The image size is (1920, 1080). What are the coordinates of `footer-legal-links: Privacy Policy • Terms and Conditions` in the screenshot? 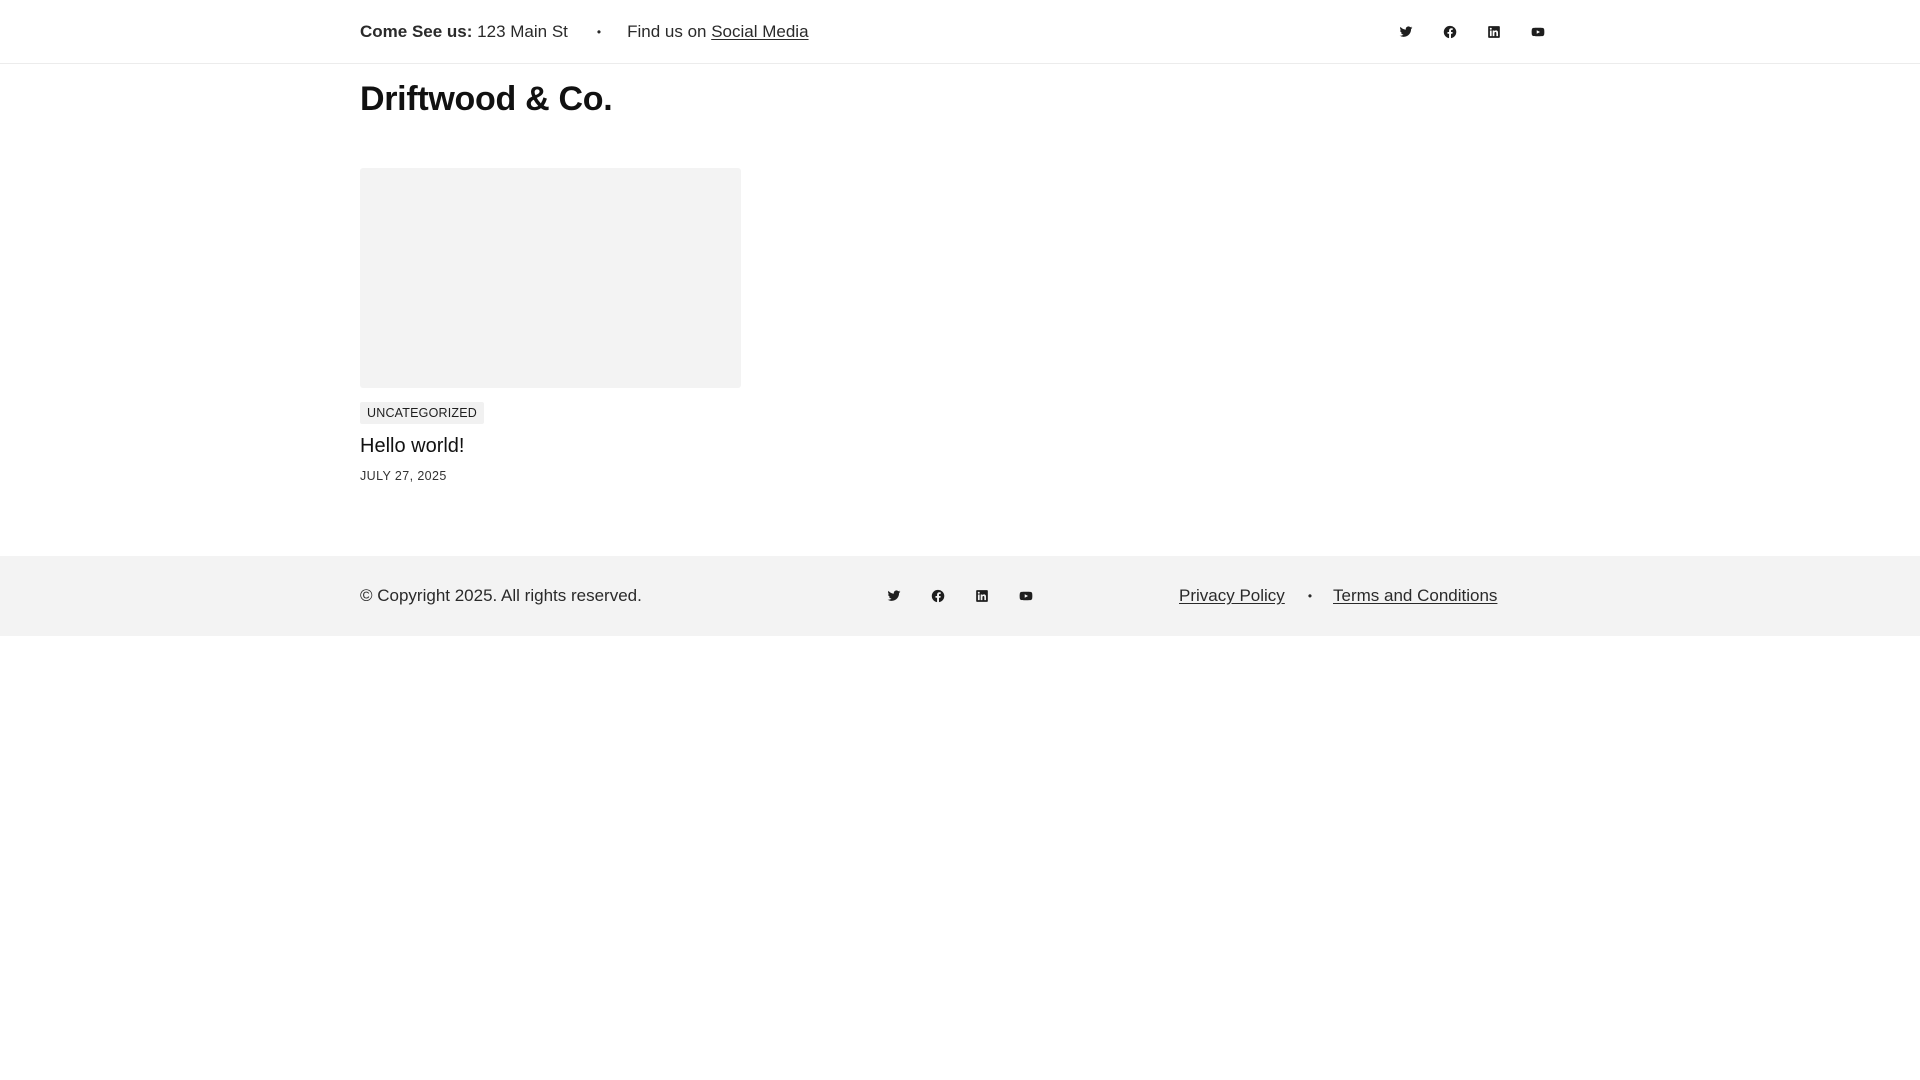 It's located at (1338, 596).